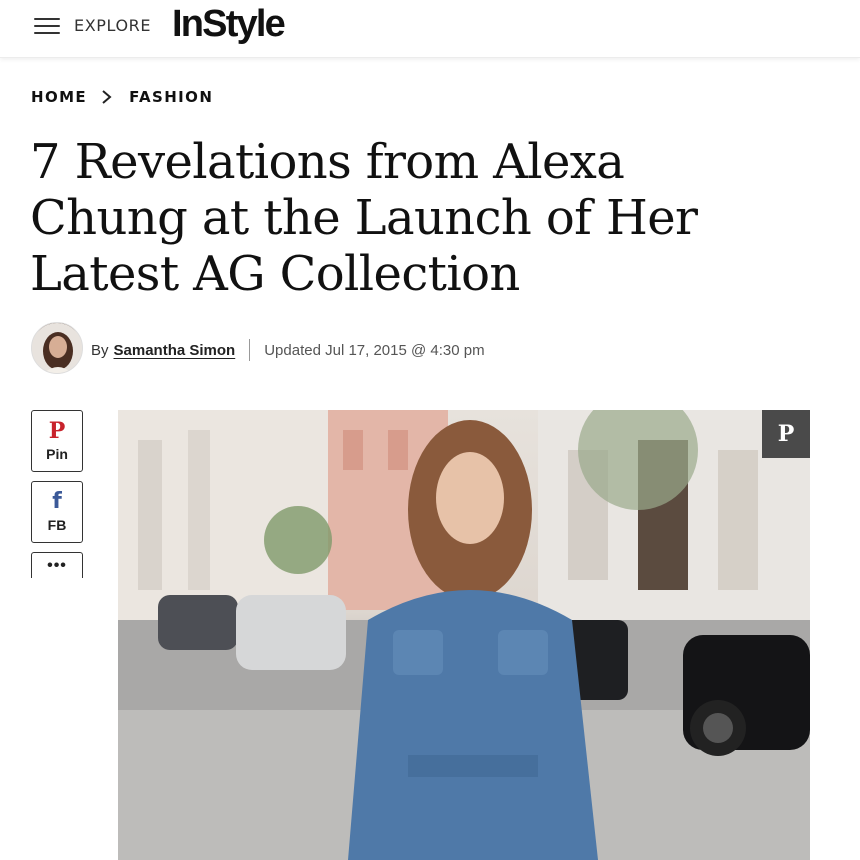 The height and width of the screenshot is (860, 860). Describe the element at coordinates (229, 24) in the screenshot. I see `instyle-logo: InStyle` at that location.